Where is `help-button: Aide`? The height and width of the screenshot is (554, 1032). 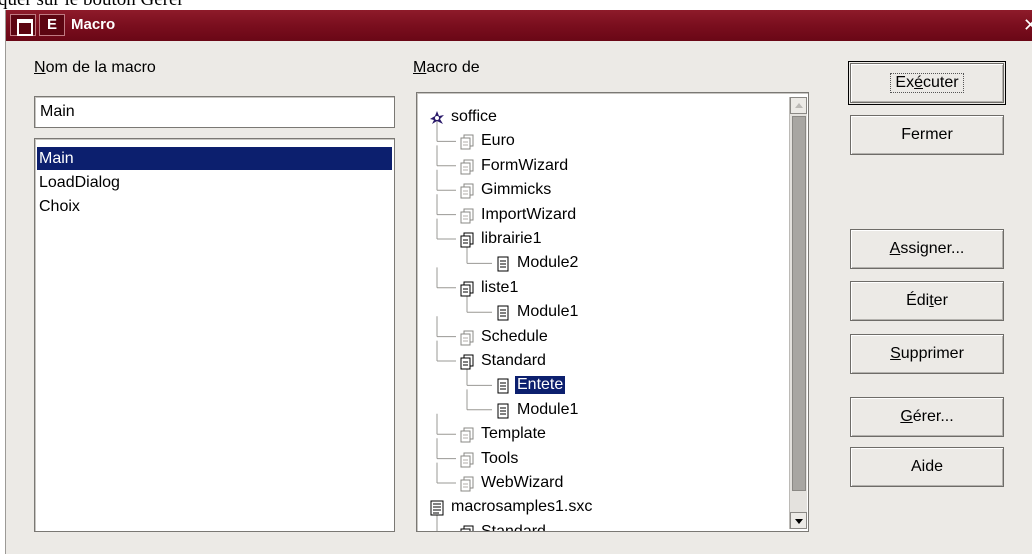 help-button: Aide is located at coordinates (927, 467).